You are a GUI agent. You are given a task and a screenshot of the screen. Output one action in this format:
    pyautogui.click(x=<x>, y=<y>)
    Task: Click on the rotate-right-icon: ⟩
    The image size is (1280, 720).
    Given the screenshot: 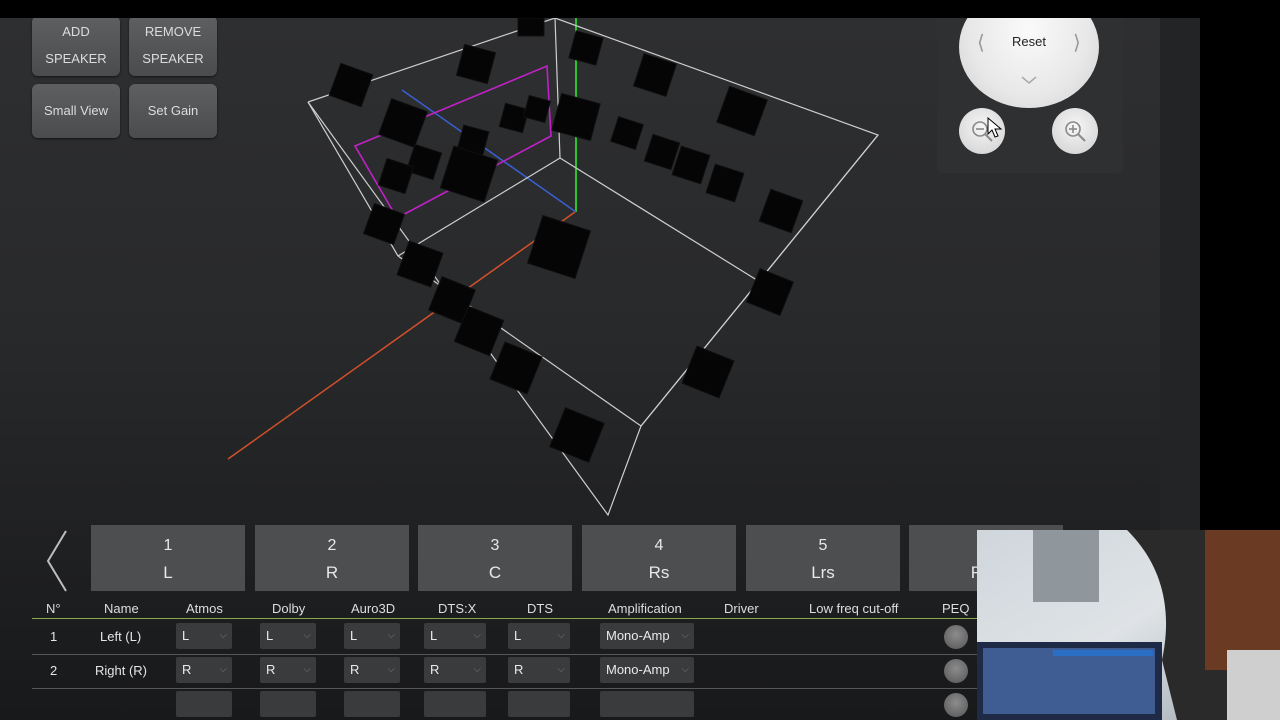 What is the action you would take?
    pyautogui.click(x=1077, y=42)
    